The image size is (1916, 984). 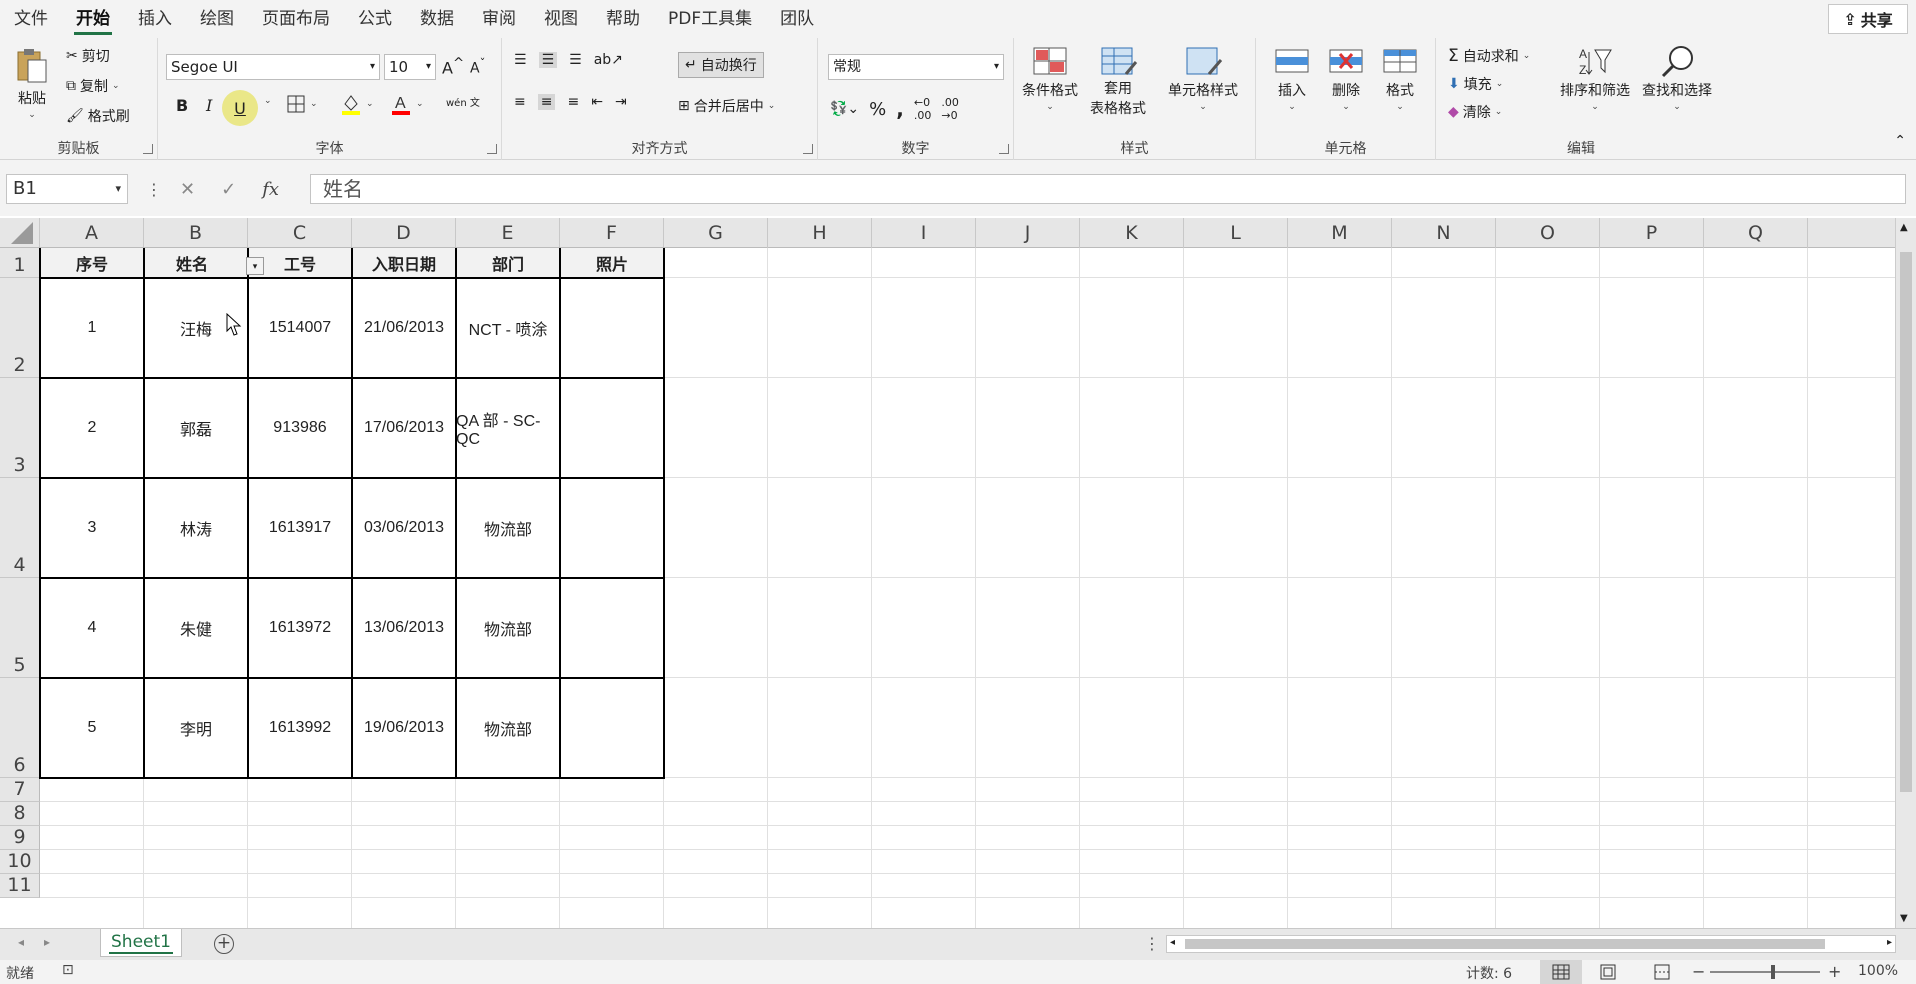 I want to click on font-family-select: Segoe UI ▾, so click(x=273, y=67).